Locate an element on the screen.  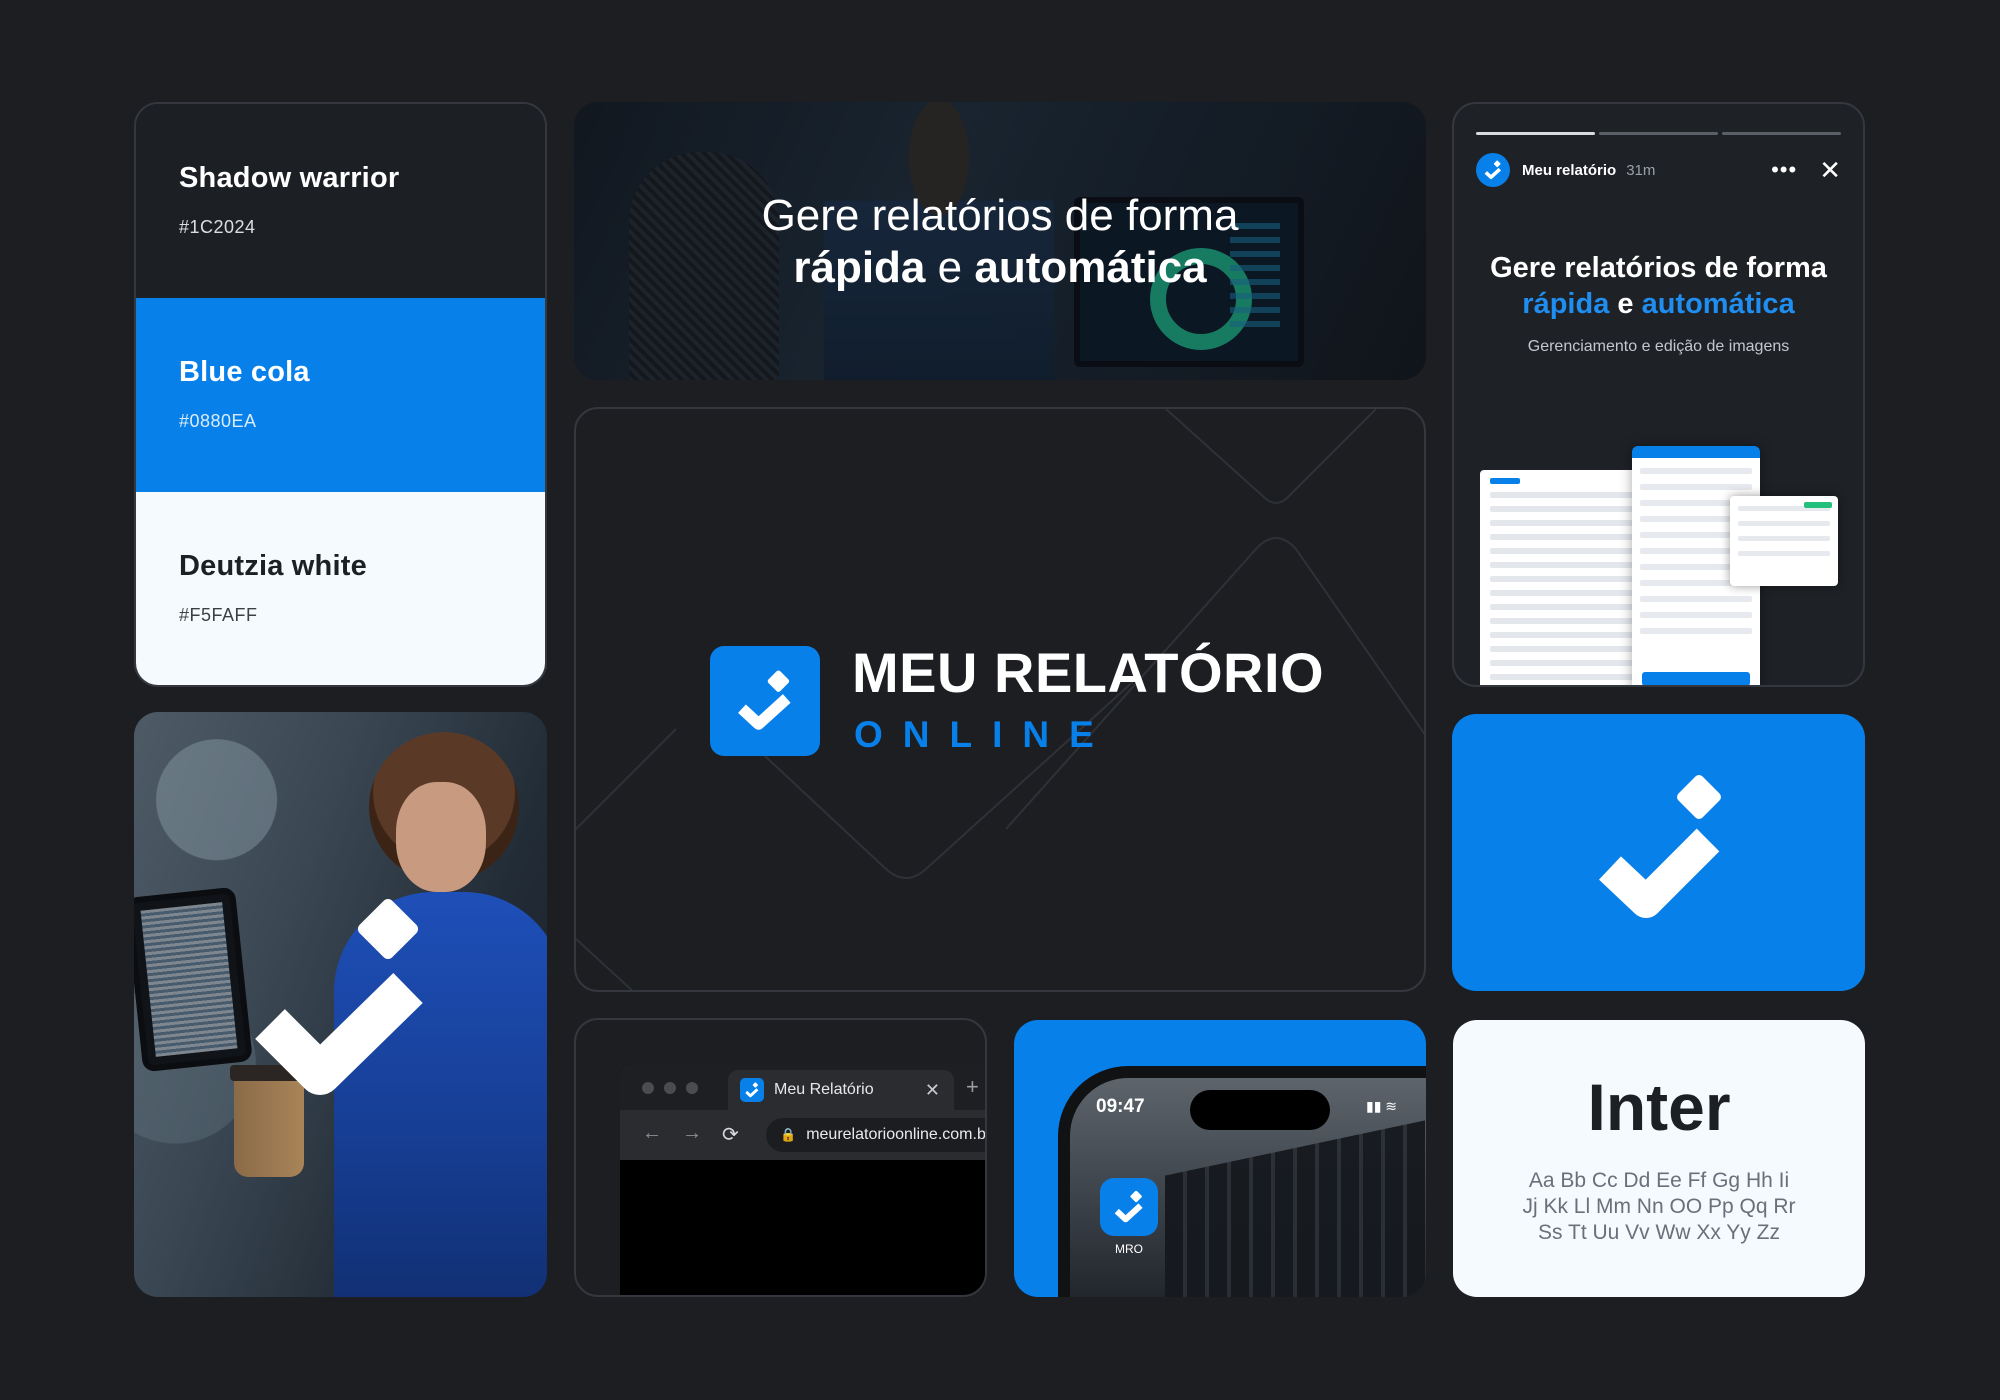
phone-frame: 09:47 ▮▮ ≋ MRO is located at coordinates (1242, 1181).